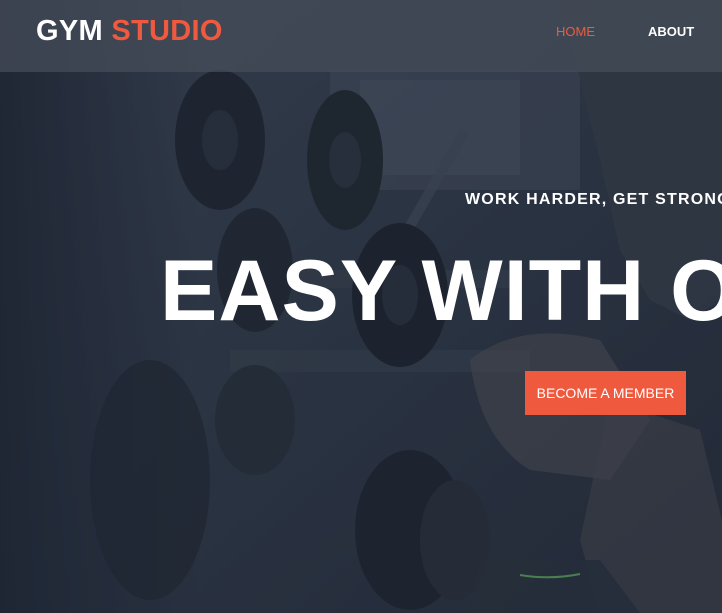 The image size is (722, 613). I want to click on logo-word-gym: GYM, so click(69, 31).